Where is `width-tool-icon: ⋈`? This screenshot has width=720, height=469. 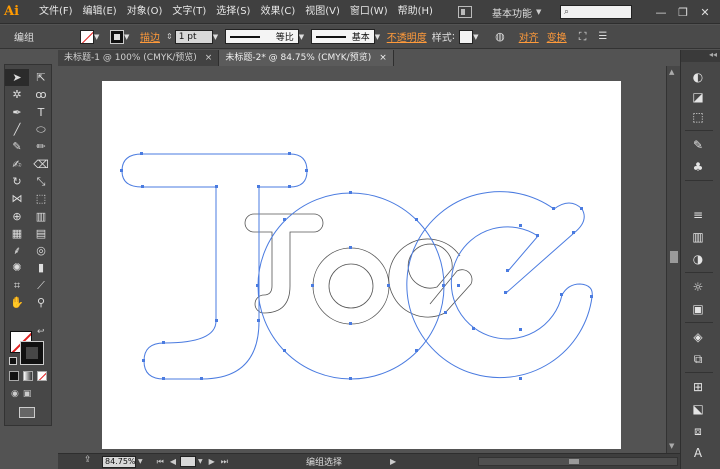 width-tool-icon: ⋈ is located at coordinates (17, 198).